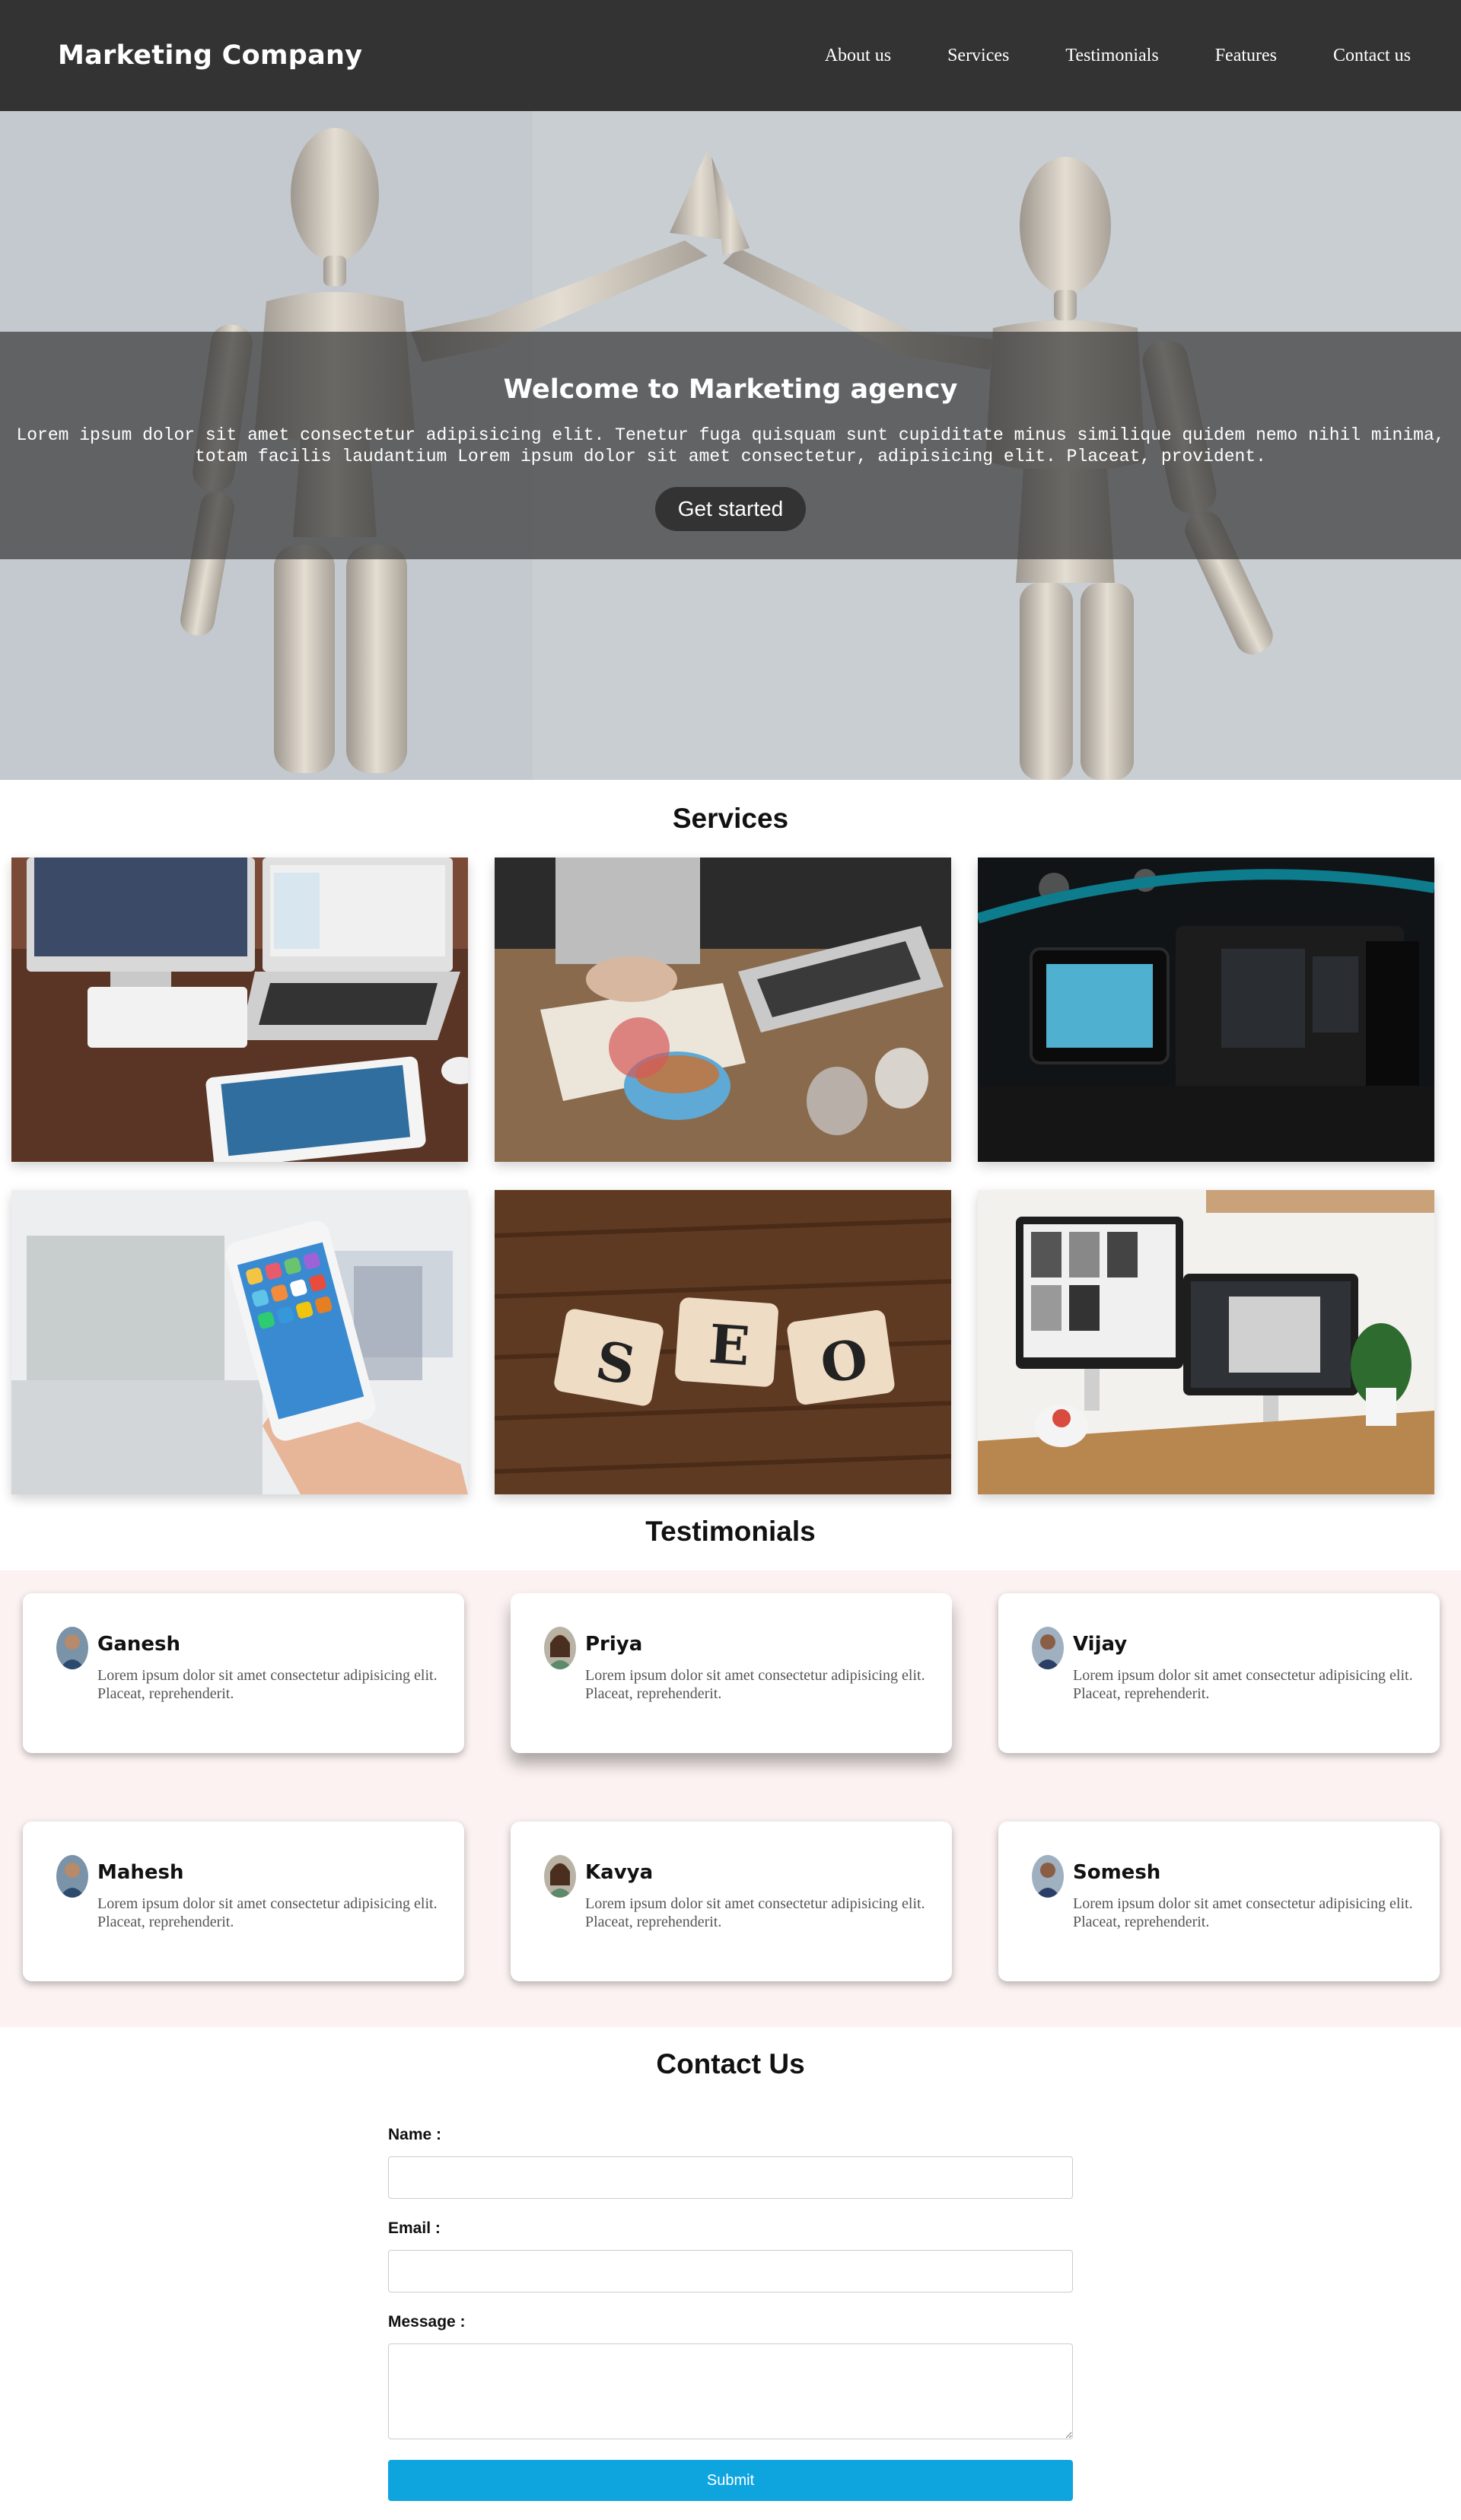  I want to click on nav-link-services: Services, so click(978, 56).